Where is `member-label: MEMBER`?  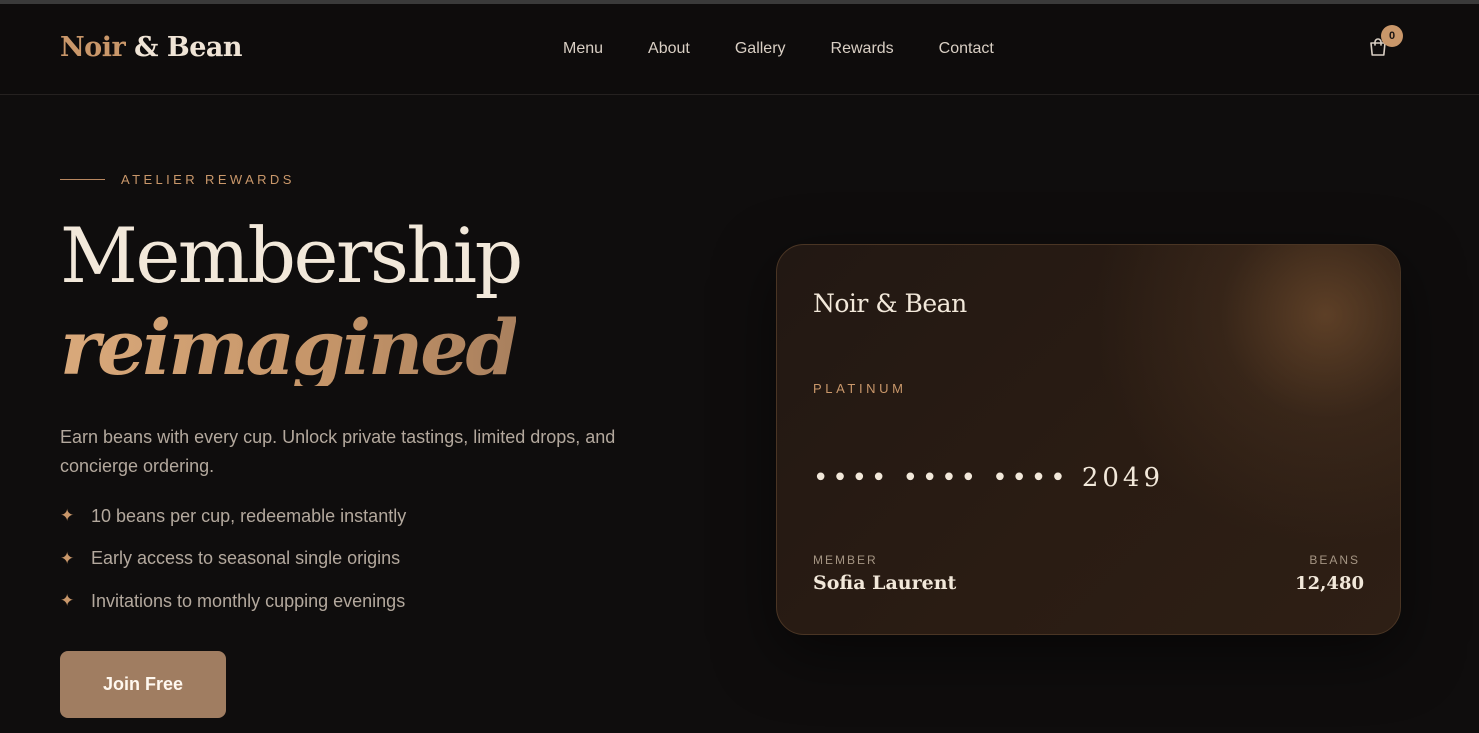 member-label: MEMBER is located at coordinates (845, 560).